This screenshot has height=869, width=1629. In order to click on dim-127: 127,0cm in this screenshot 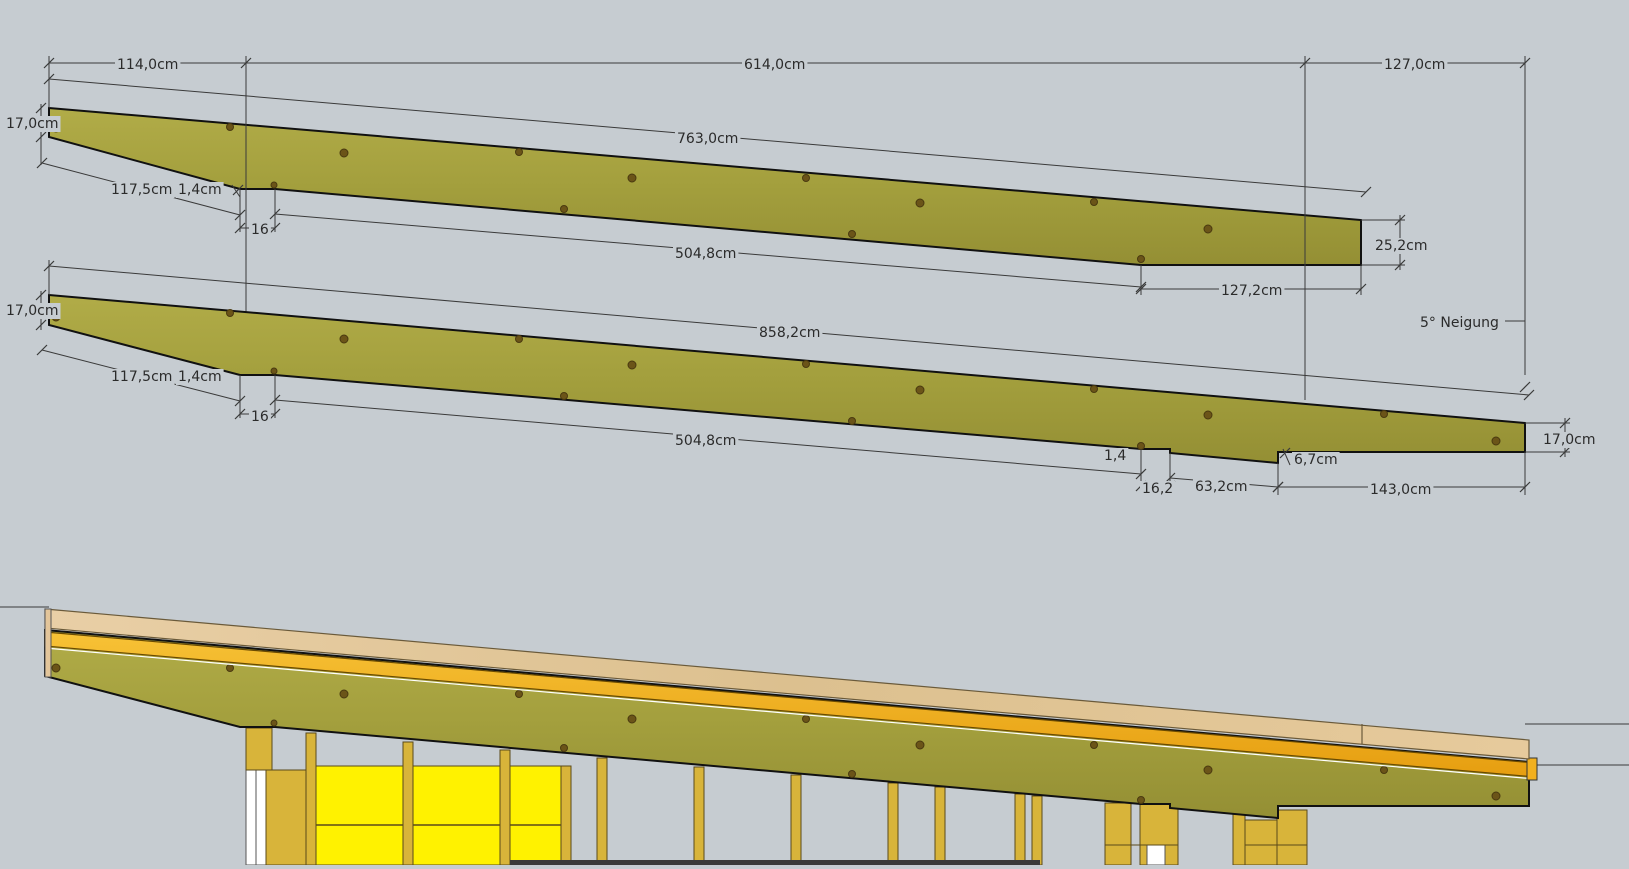, I will do `click(1414, 65)`.